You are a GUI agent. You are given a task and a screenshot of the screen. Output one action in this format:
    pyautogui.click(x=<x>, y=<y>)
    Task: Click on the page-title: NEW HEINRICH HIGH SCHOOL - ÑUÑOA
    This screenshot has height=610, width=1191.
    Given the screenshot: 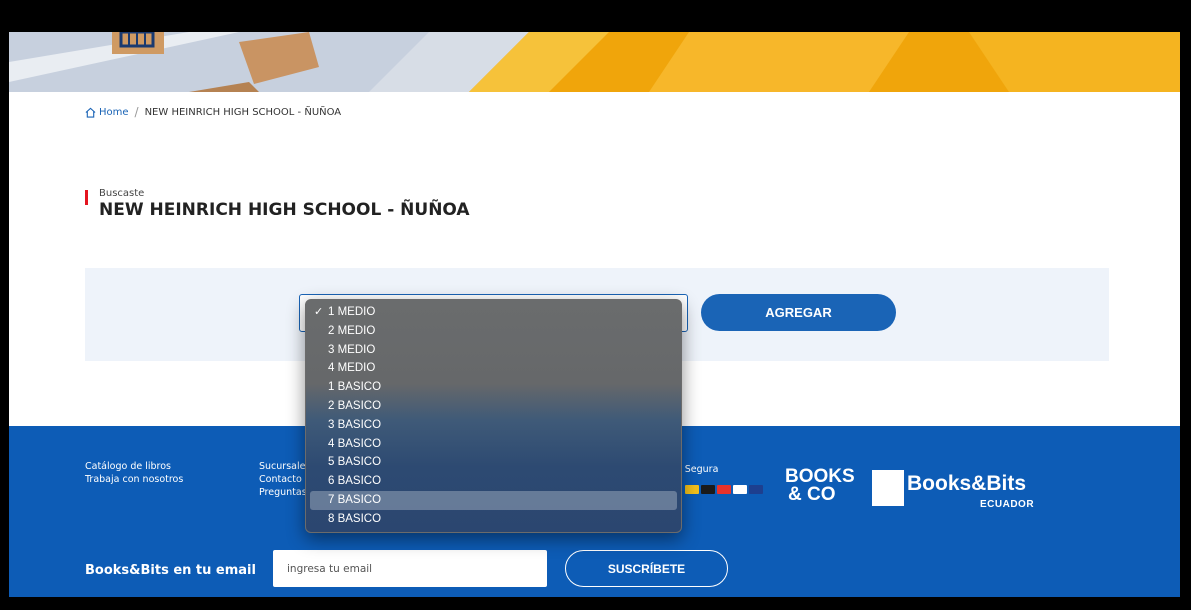 What is the action you would take?
    pyautogui.click(x=284, y=210)
    